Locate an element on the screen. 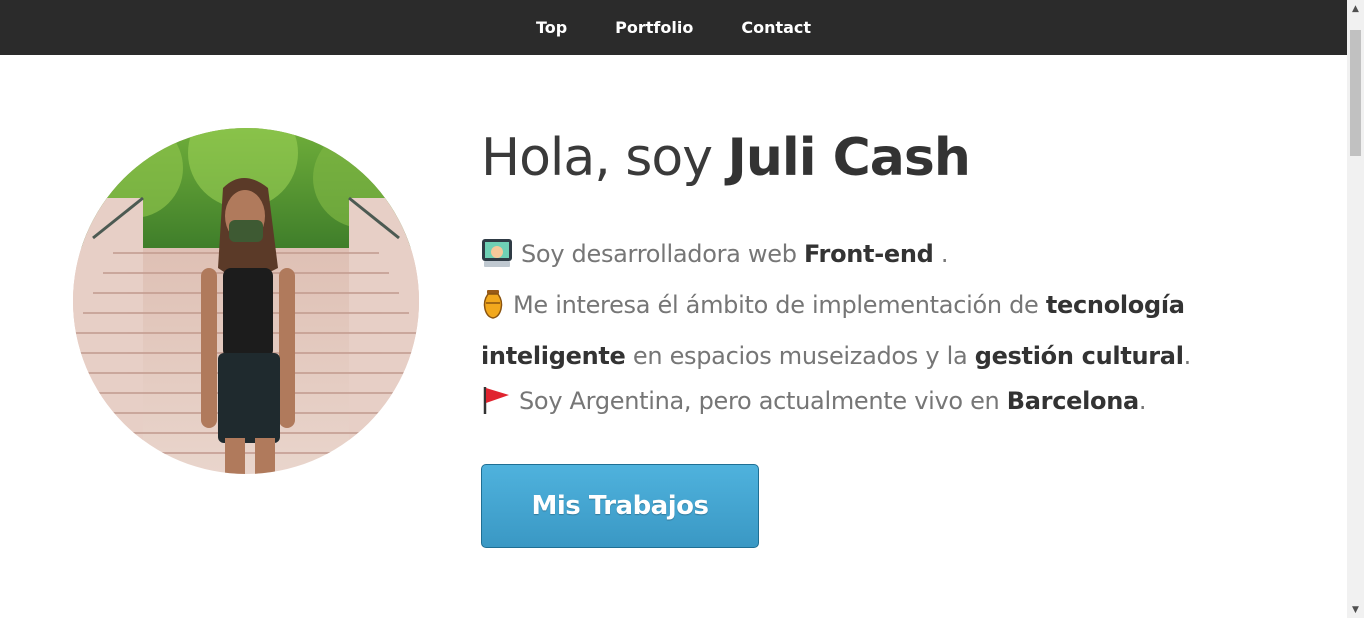  my-works-button: Mis Trabajos is located at coordinates (620, 506).